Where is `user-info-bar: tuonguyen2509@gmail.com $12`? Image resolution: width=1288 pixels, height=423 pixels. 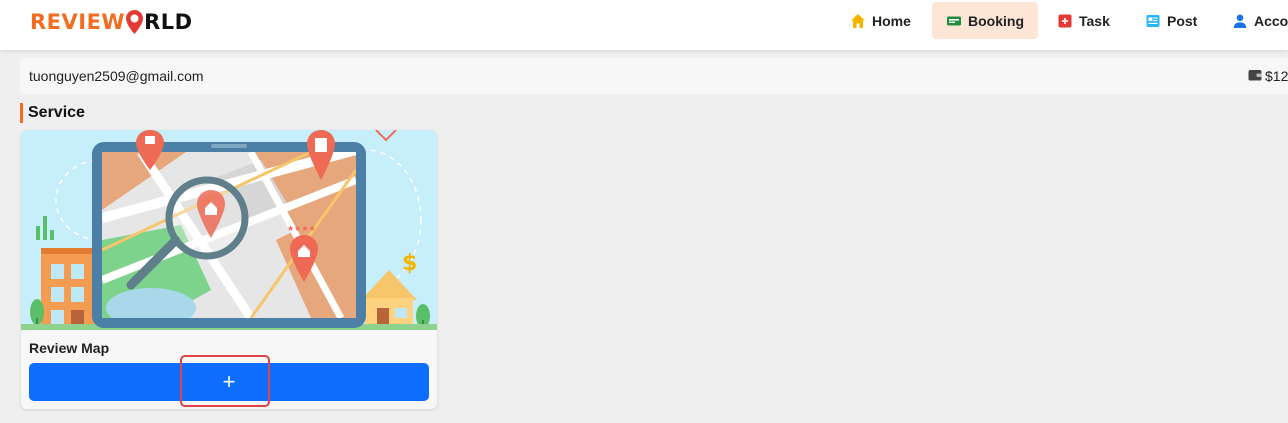
user-info-bar: tuonguyen2509@gmail.com $12 is located at coordinates (654, 76).